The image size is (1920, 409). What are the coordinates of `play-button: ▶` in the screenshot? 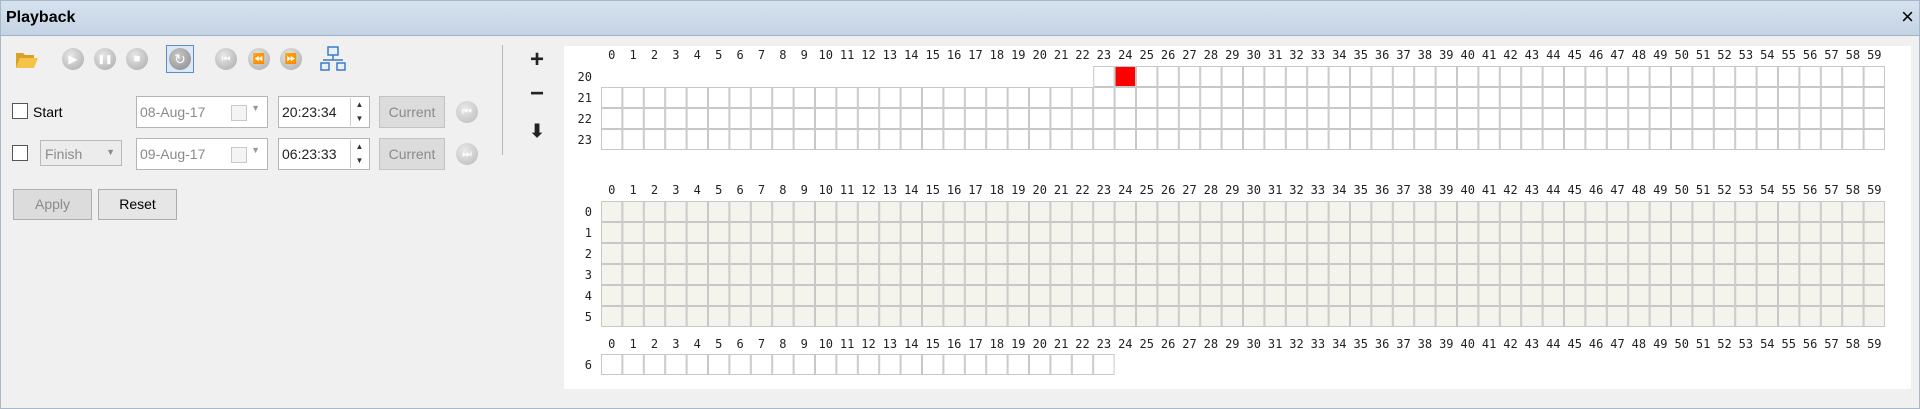 It's located at (73, 59).